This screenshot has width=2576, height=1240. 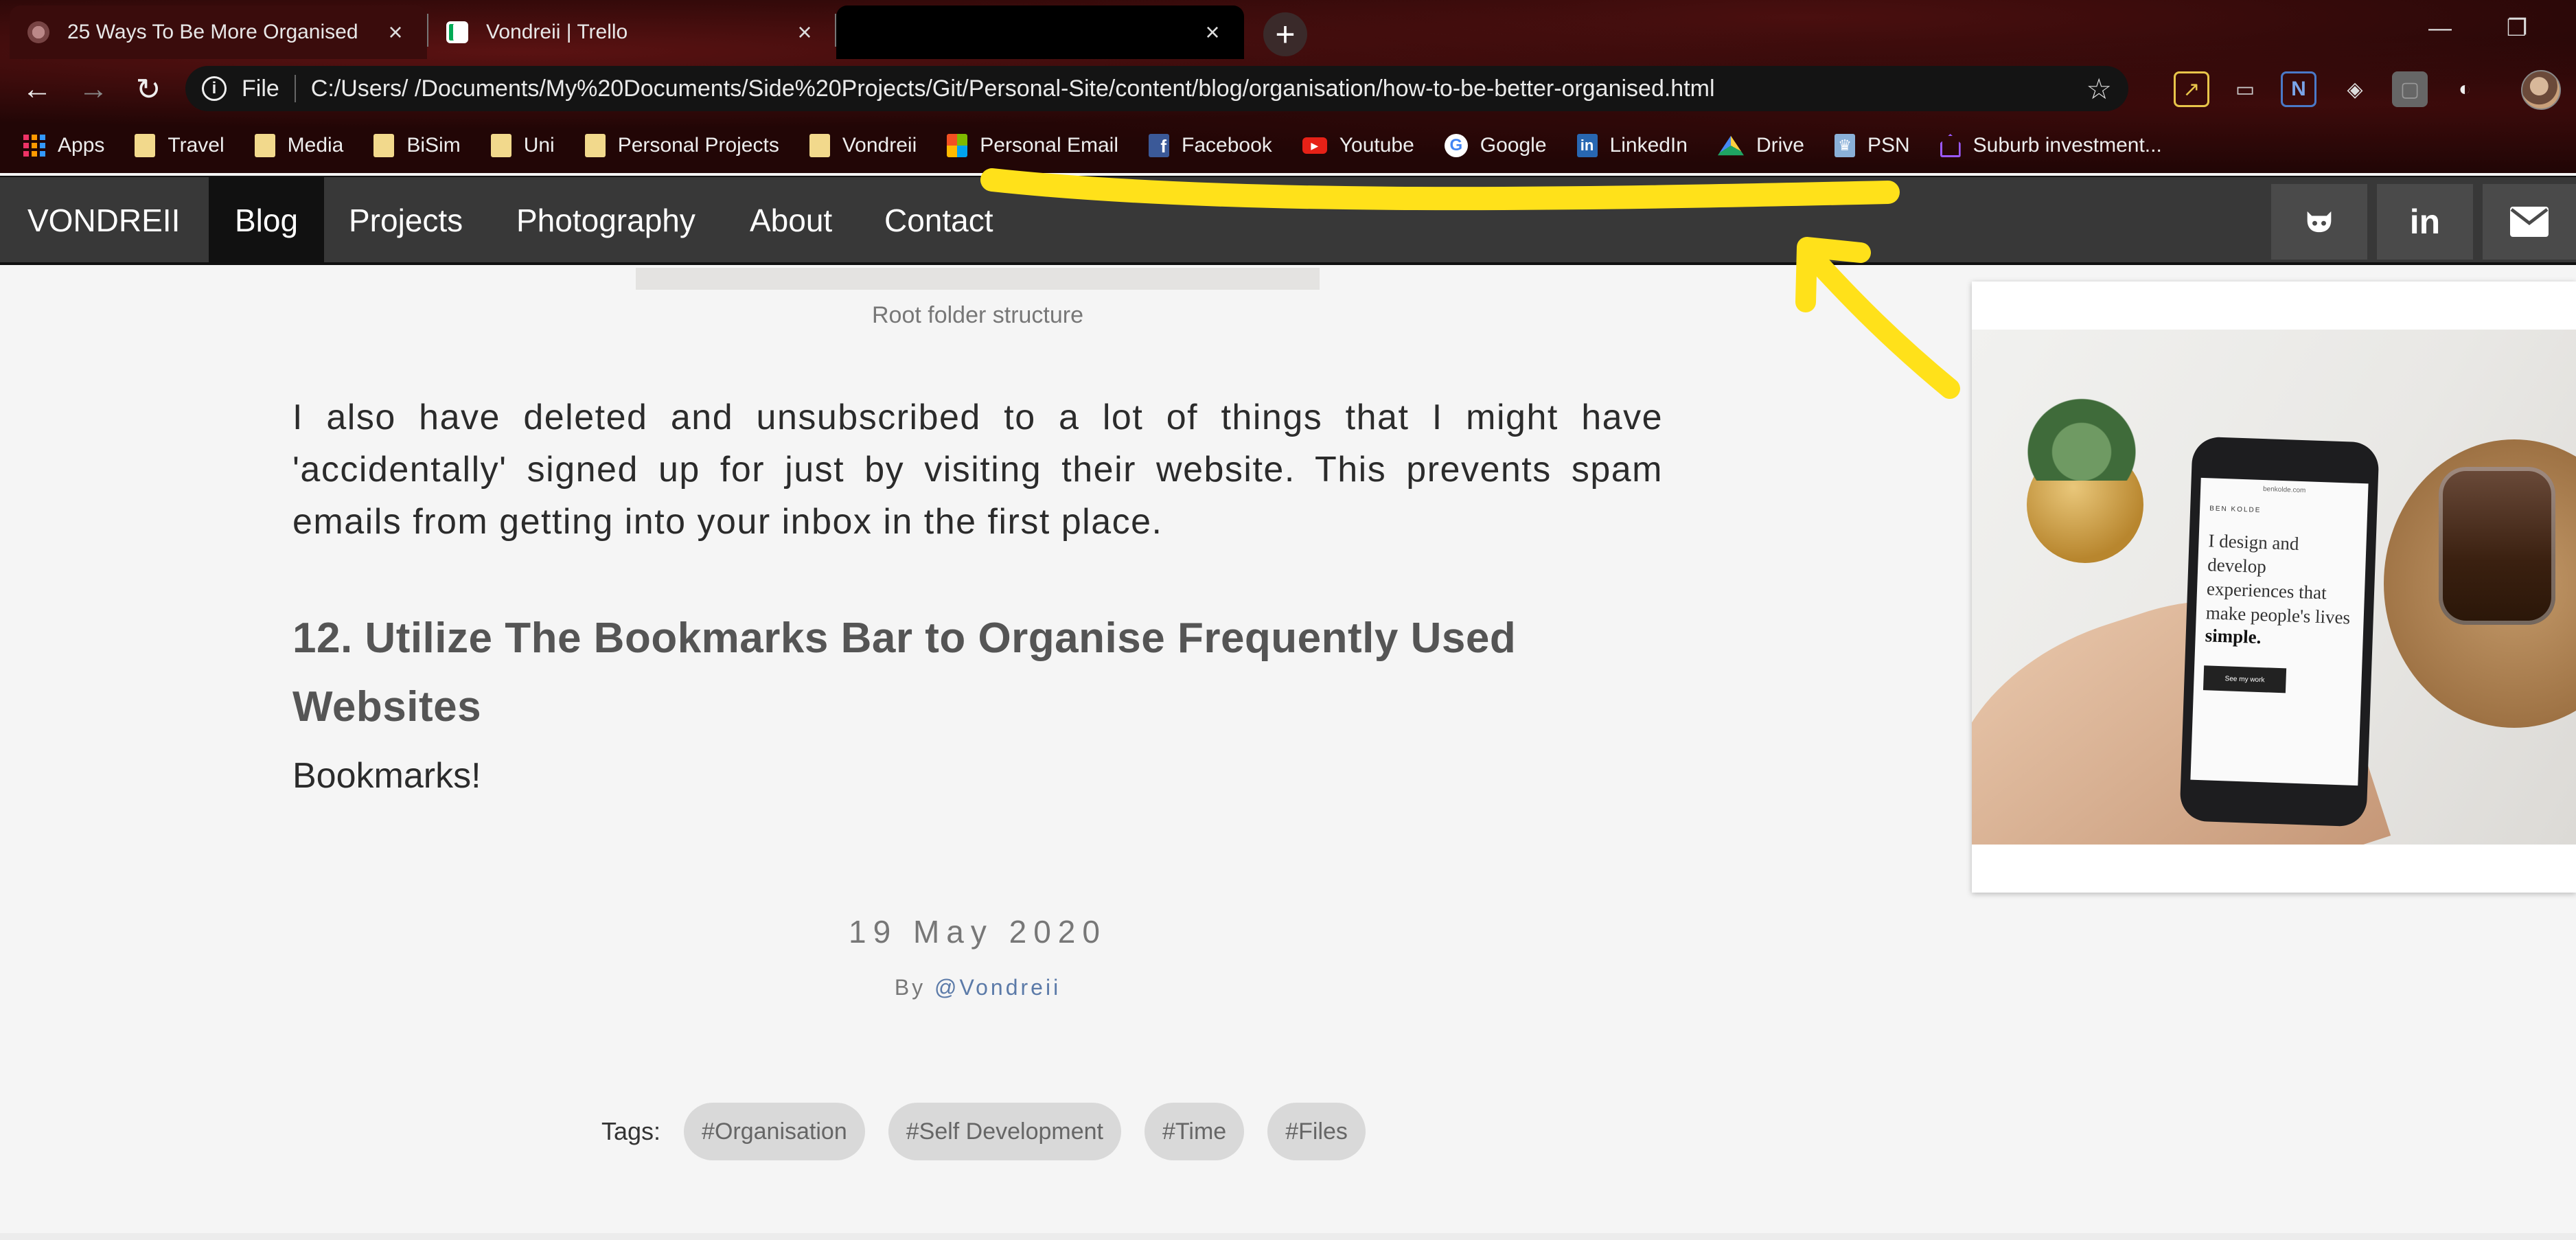 I want to click on bookmark-psn: ♛ PSN, so click(x=1872, y=145).